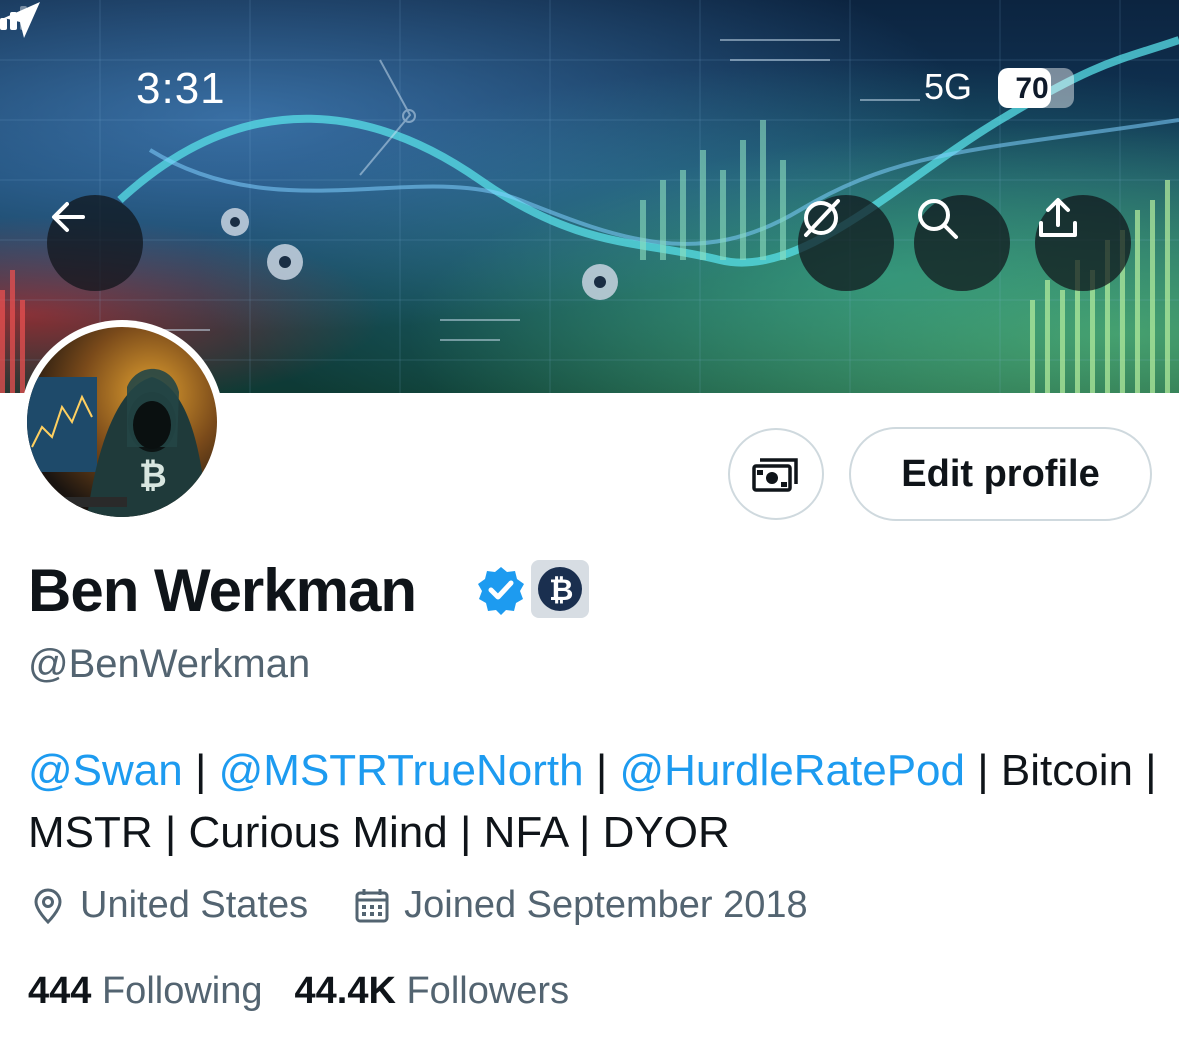 The image size is (1179, 1059). I want to click on follow-stats: 444 Following 44.4K Followers, so click(298, 991).